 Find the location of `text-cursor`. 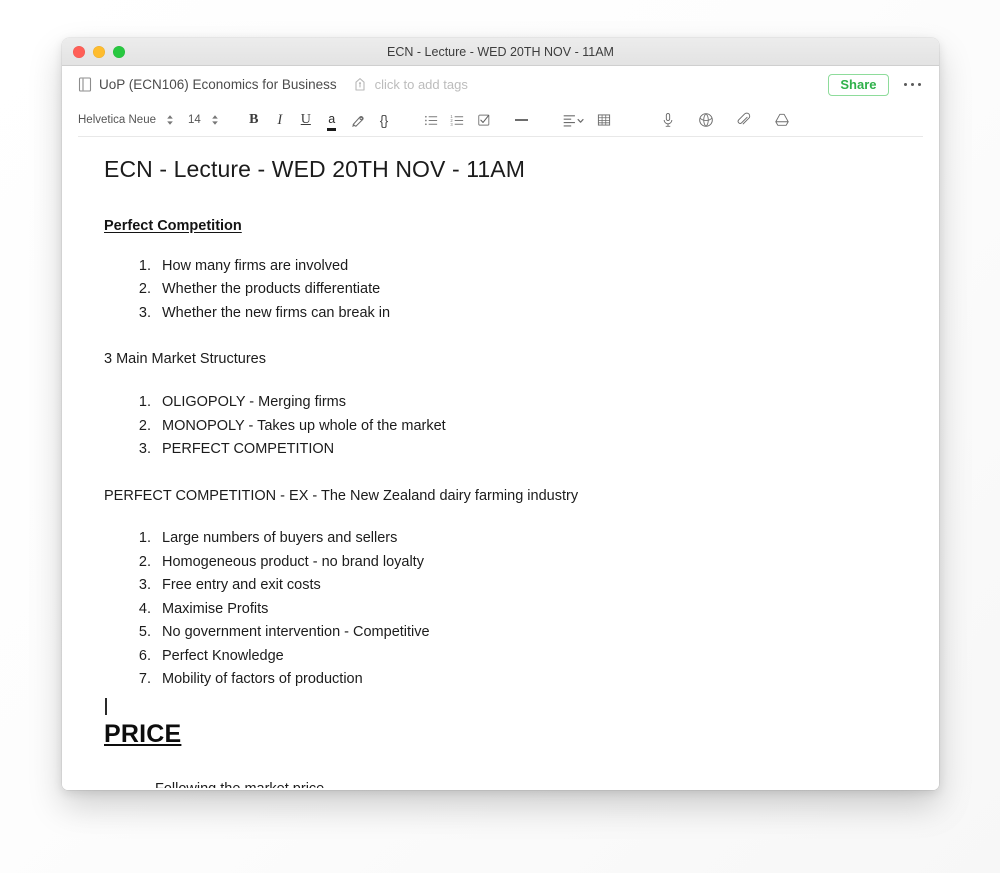

text-cursor is located at coordinates (106, 706).